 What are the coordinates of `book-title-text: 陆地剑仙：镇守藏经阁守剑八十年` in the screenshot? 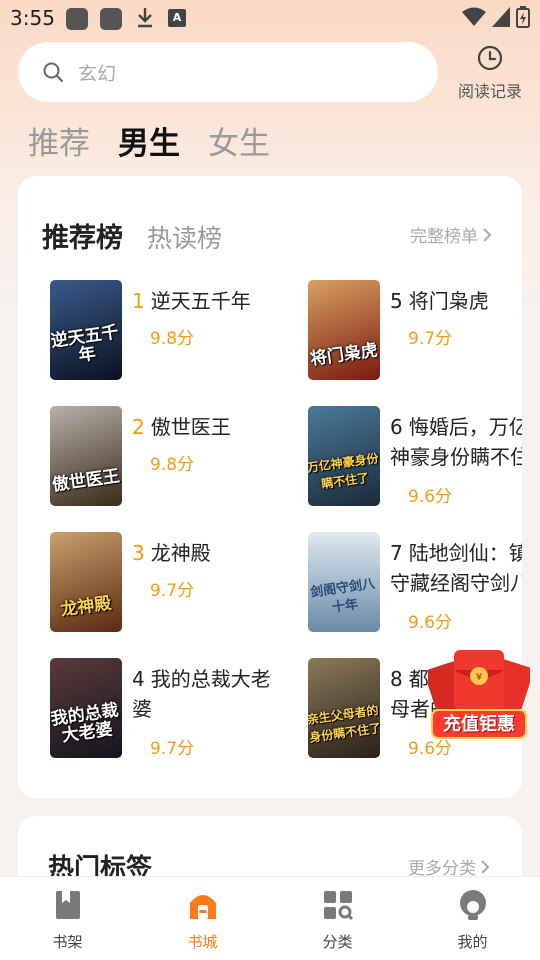 It's located at (456, 568).